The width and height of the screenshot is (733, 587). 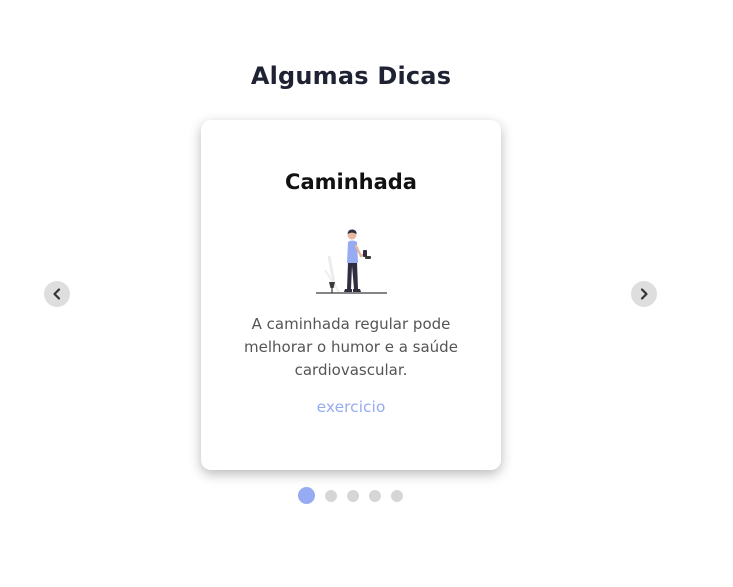 What do you see at coordinates (351, 261) in the screenshot?
I see `person-walking-illustration` at bounding box center [351, 261].